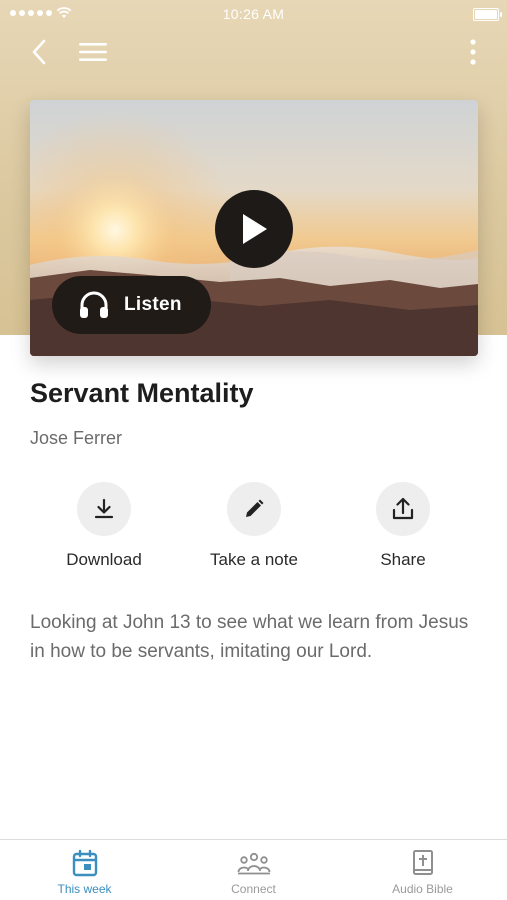  I want to click on tab-connect-label: Connect, so click(253, 889).